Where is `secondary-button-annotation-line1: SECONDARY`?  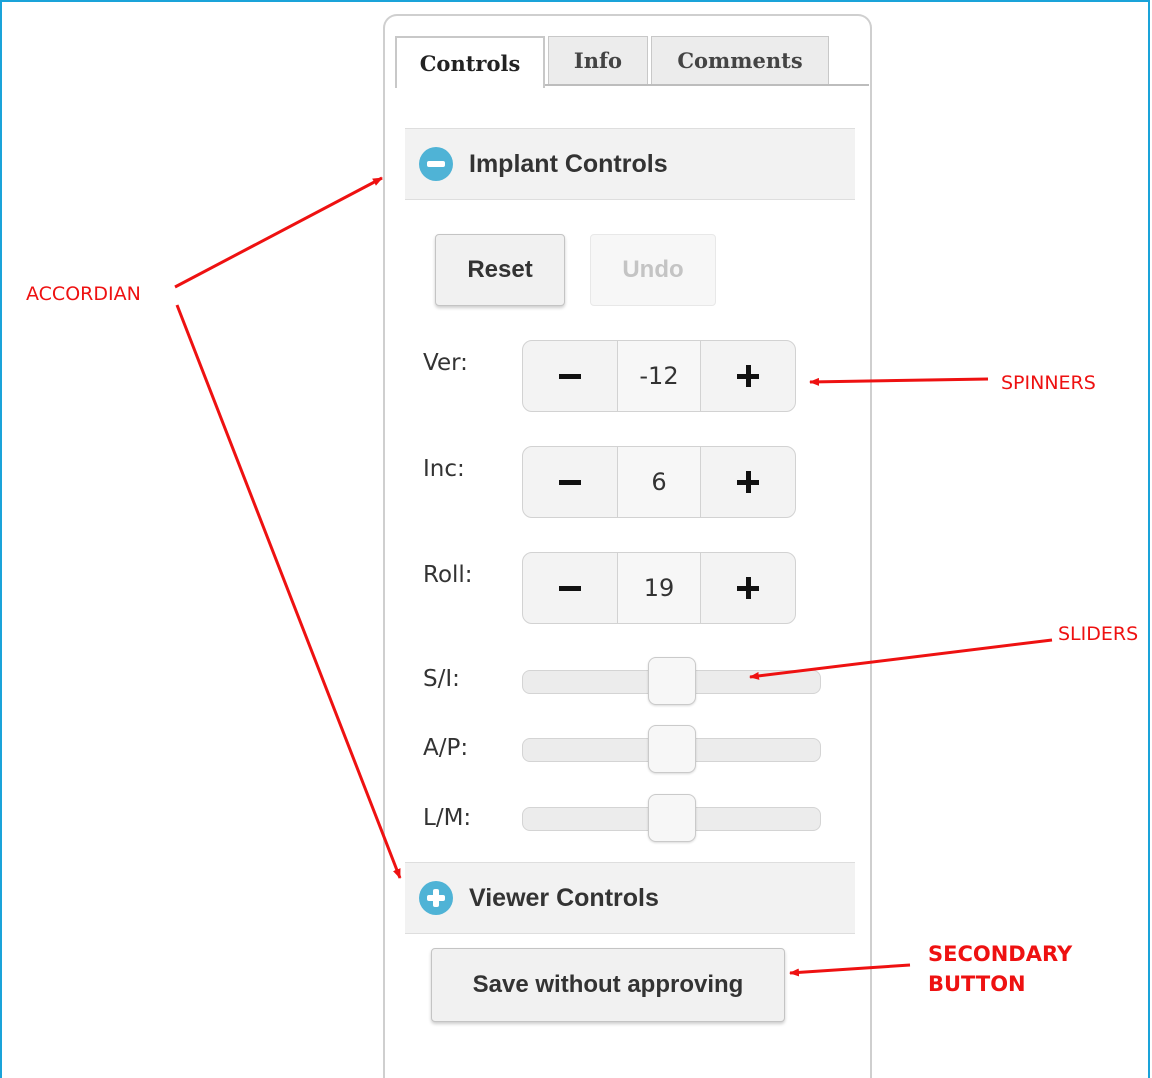
secondary-button-annotation-line1: SECONDARY is located at coordinates (1000, 954).